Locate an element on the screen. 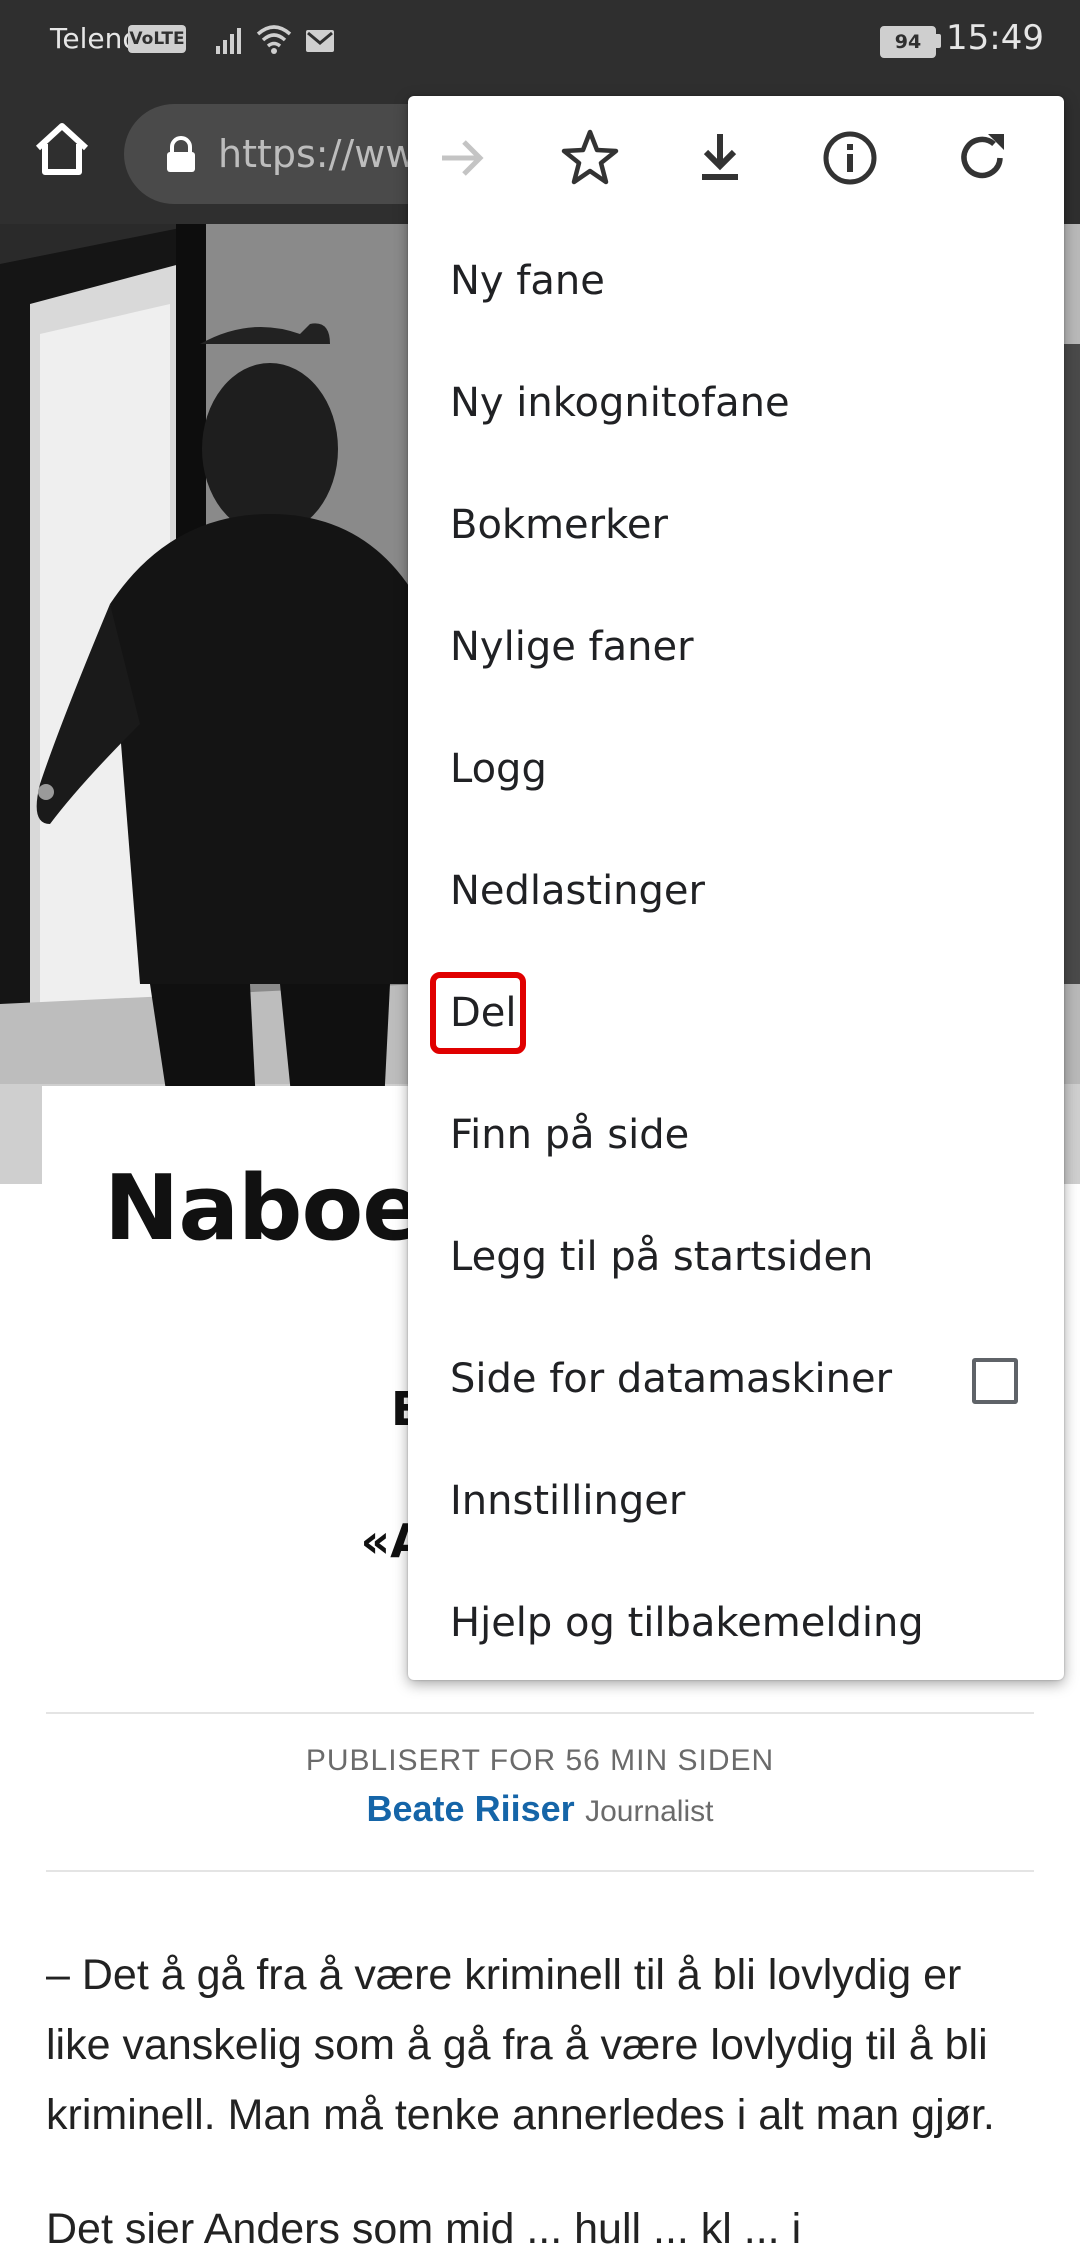  menu-item-label: Innstillinger is located at coordinates (568, 1501).